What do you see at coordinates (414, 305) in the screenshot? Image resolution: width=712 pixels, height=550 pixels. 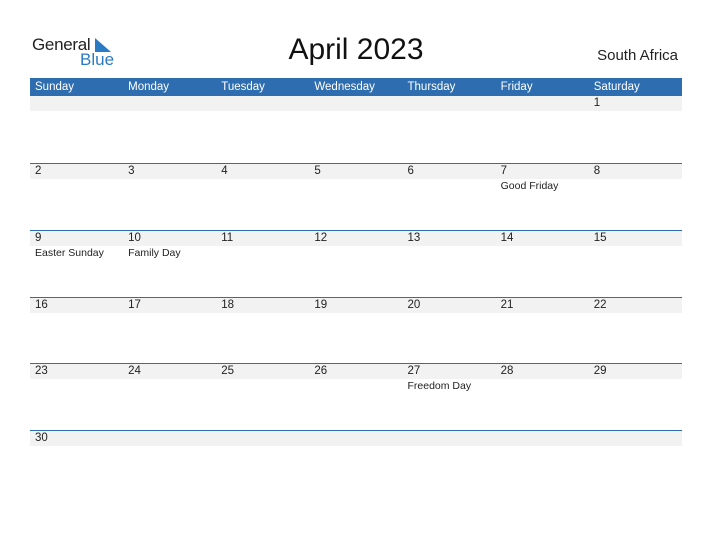 I see `day-number: 20` at bounding box center [414, 305].